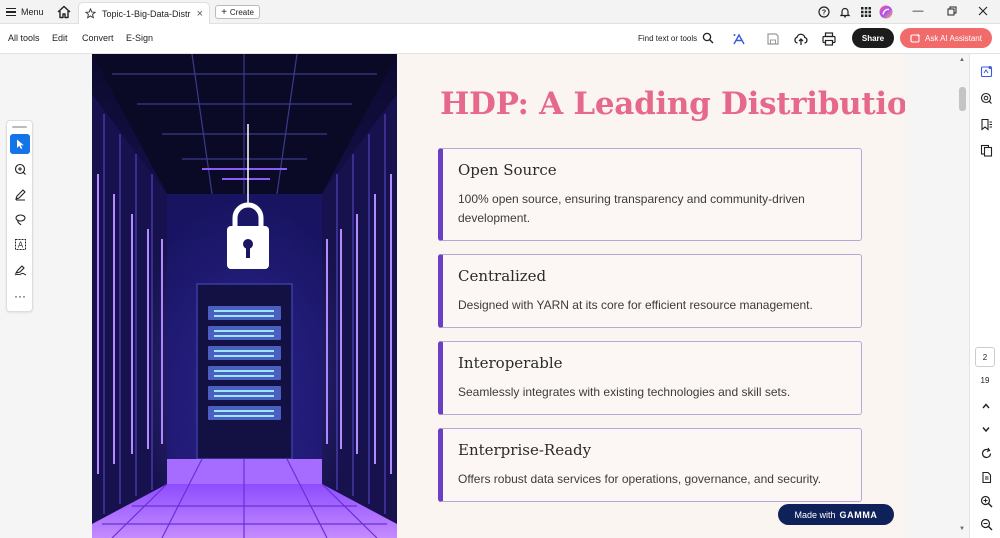 This screenshot has height=538, width=1000. What do you see at coordinates (953, 38) in the screenshot?
I see `ai-assistant-label: Ask AI Assistant` at bounding box center [953, 38].